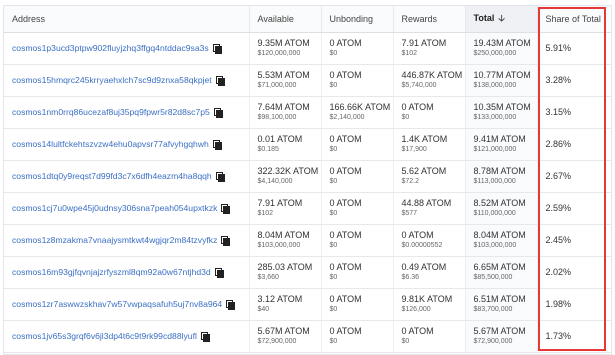 Image resolution: width=615 pixels, height=355 pixels. What do you see at coordinates (501, 336) in the screenshot?
I see `total-cell: 5.67M ATOM $72,900,000` at bounding box center [501, 336].